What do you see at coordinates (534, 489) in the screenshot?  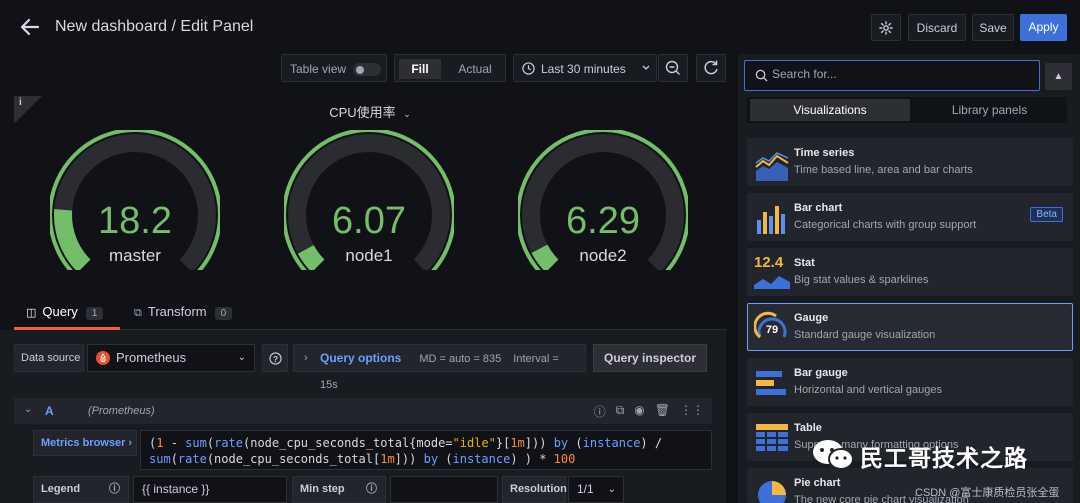 I see `resolution-label: Resolution` at bounding box center [534, 489].